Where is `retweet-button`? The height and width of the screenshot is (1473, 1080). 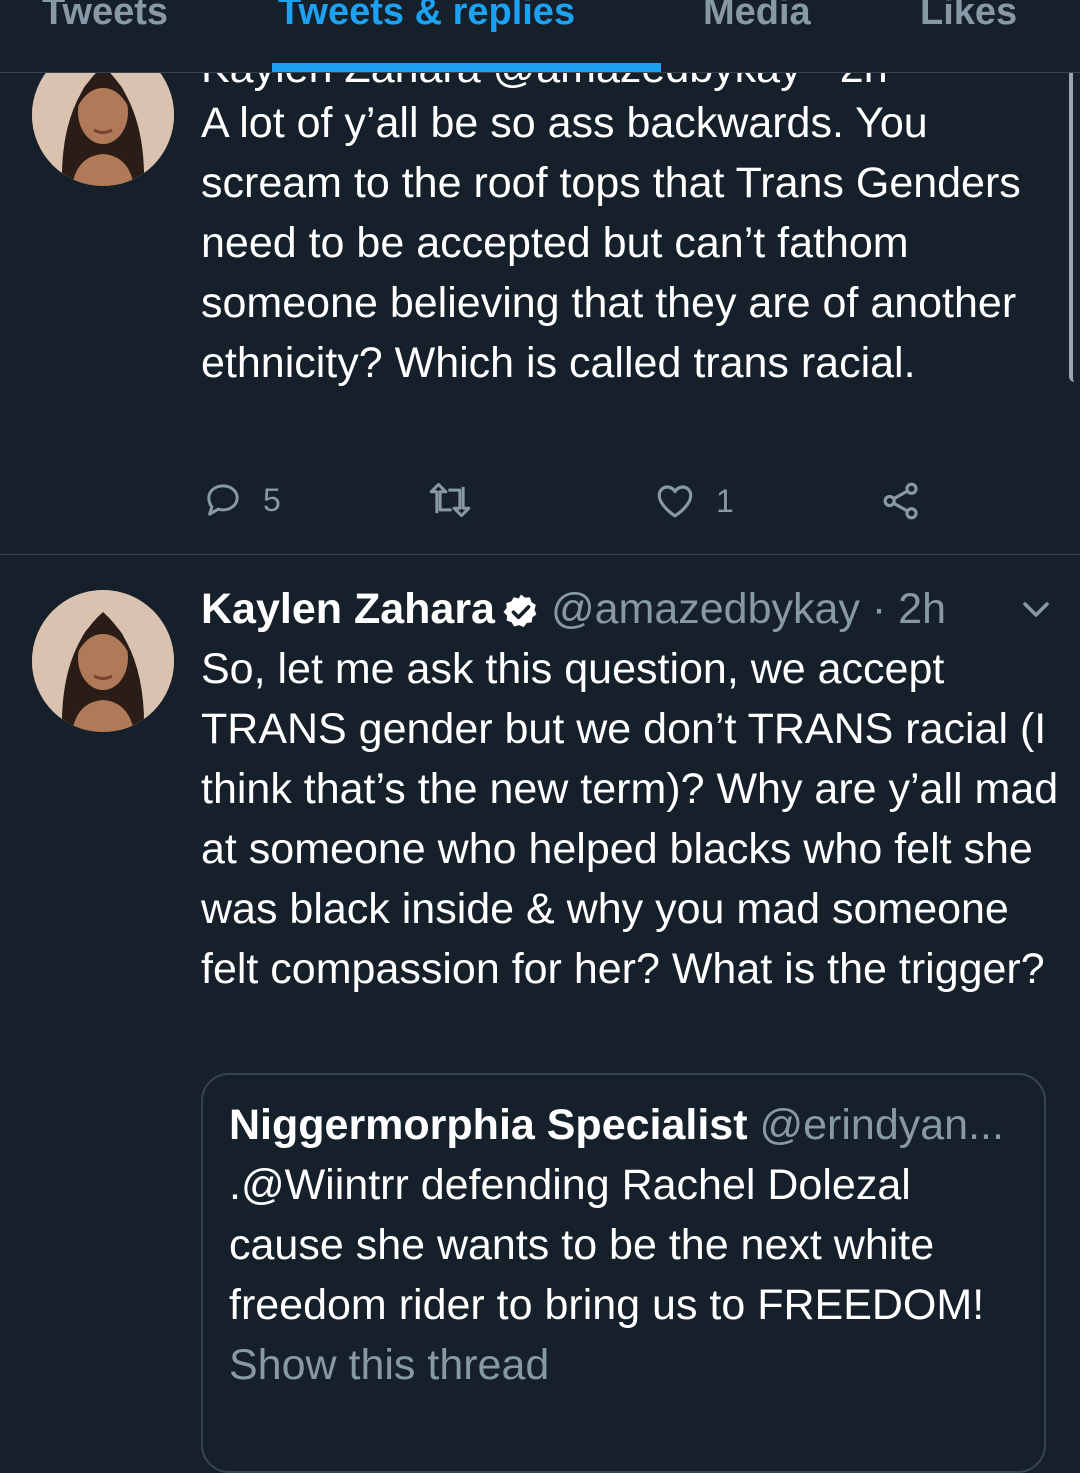 retweet-button is located at coordinates (450, 500).